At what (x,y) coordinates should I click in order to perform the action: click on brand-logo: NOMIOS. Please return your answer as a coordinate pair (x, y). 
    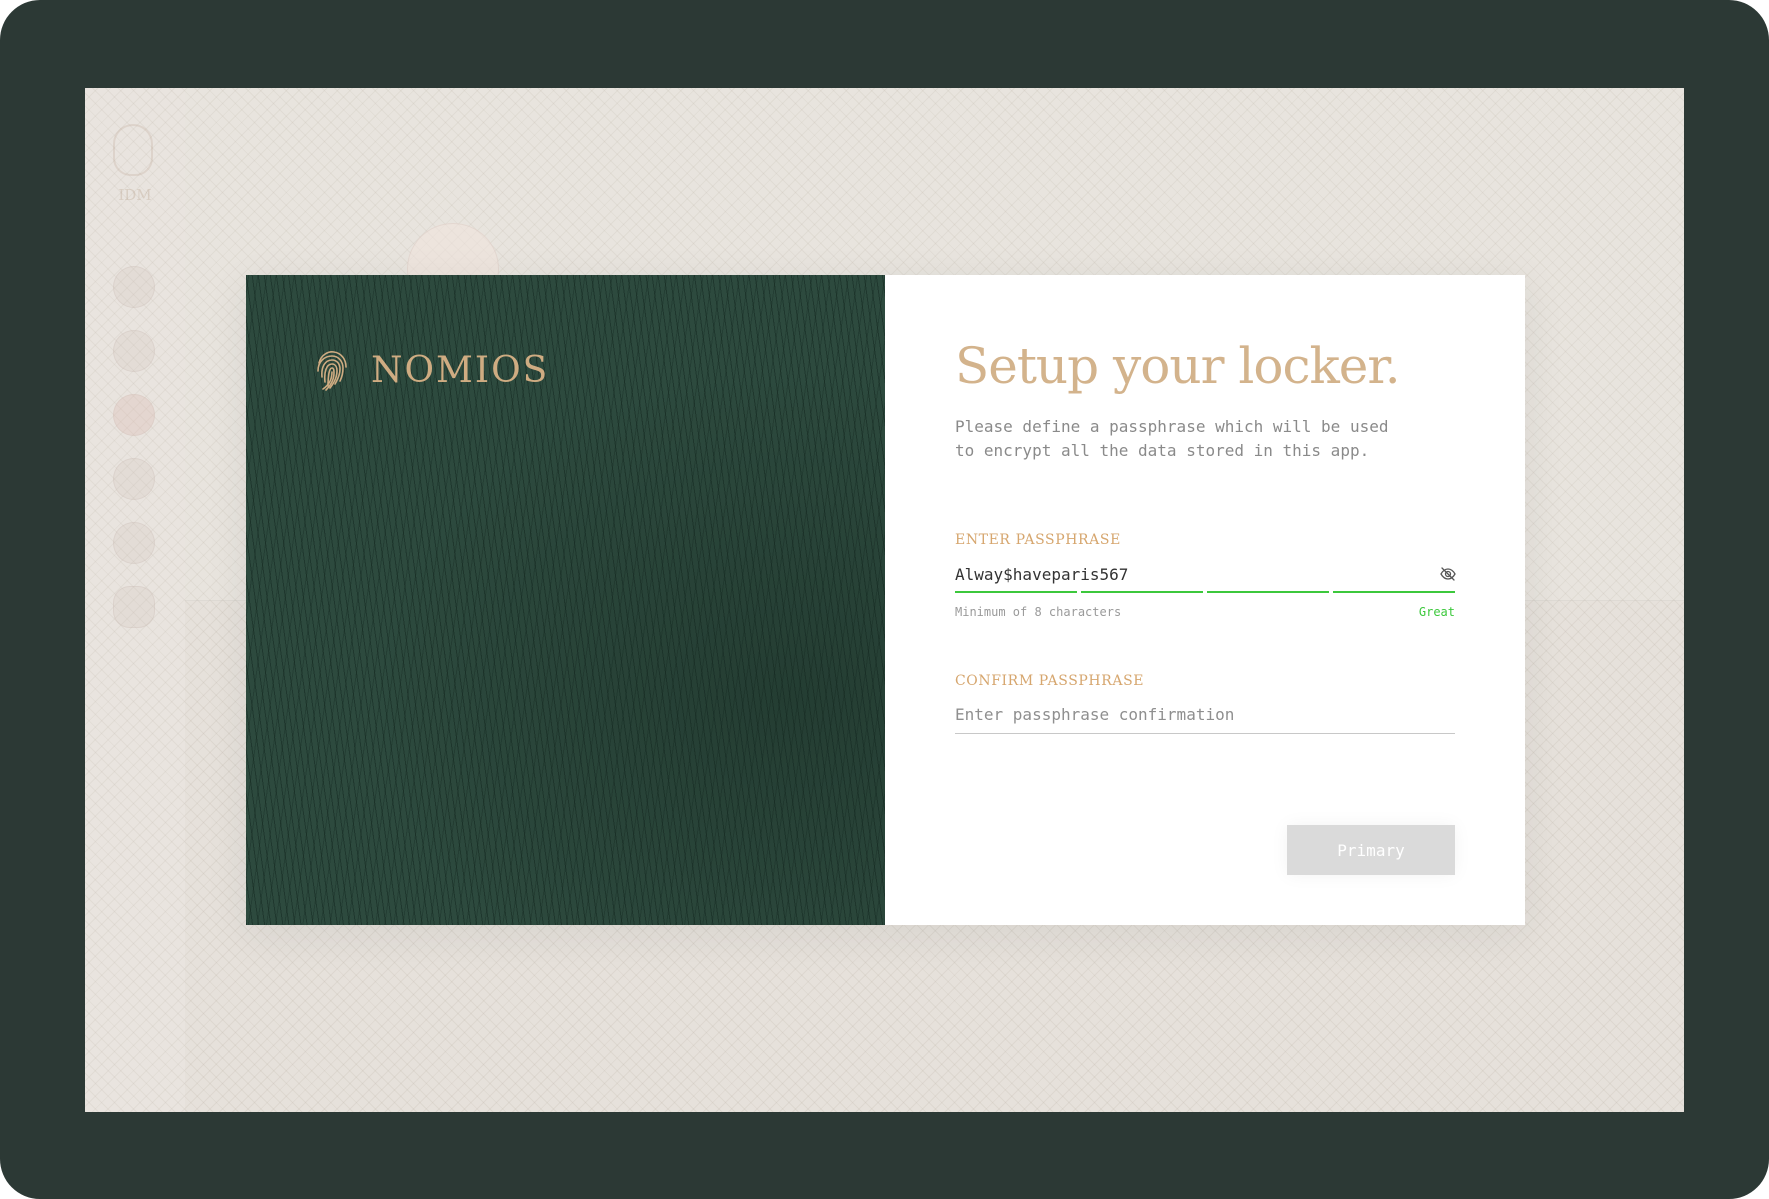
    Looking at the image, I should click on (432, 370).